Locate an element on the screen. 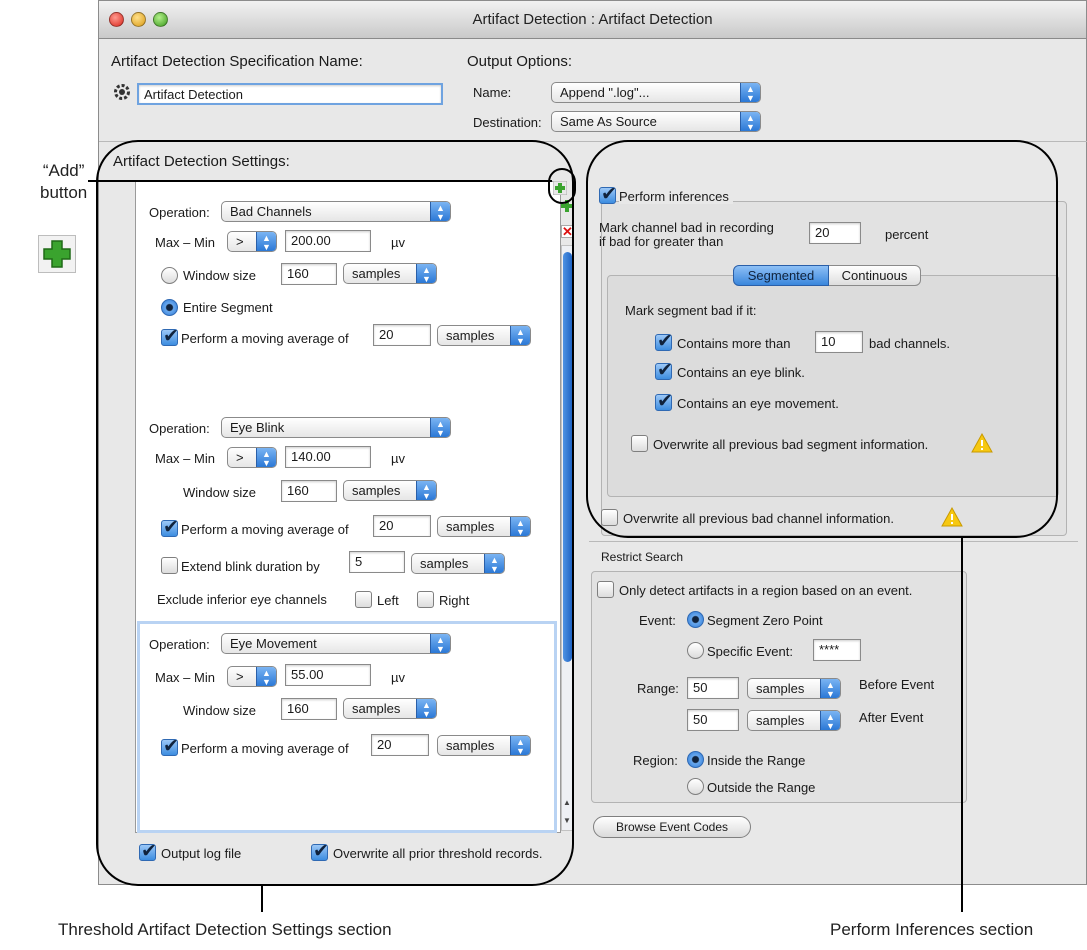  inferences-section-caption: Perform Inferences section is located at coordinates (932, 929).